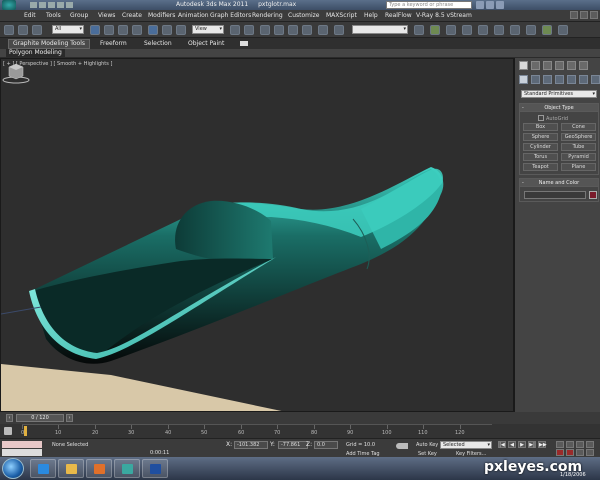 This screenshot has width=600, height=480. What do you see at coordinates (235, 30) in the screenshot?
I see `pivot-center-icon` at bounding box center [235, 30].